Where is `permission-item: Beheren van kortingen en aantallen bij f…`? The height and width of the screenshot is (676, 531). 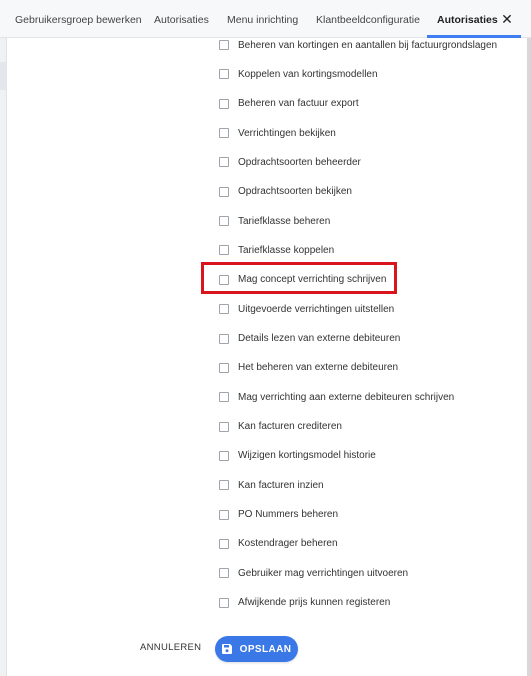 permission-item: Beheren van kortingen en aantallen bij f… is located at coordinates (358, 45).